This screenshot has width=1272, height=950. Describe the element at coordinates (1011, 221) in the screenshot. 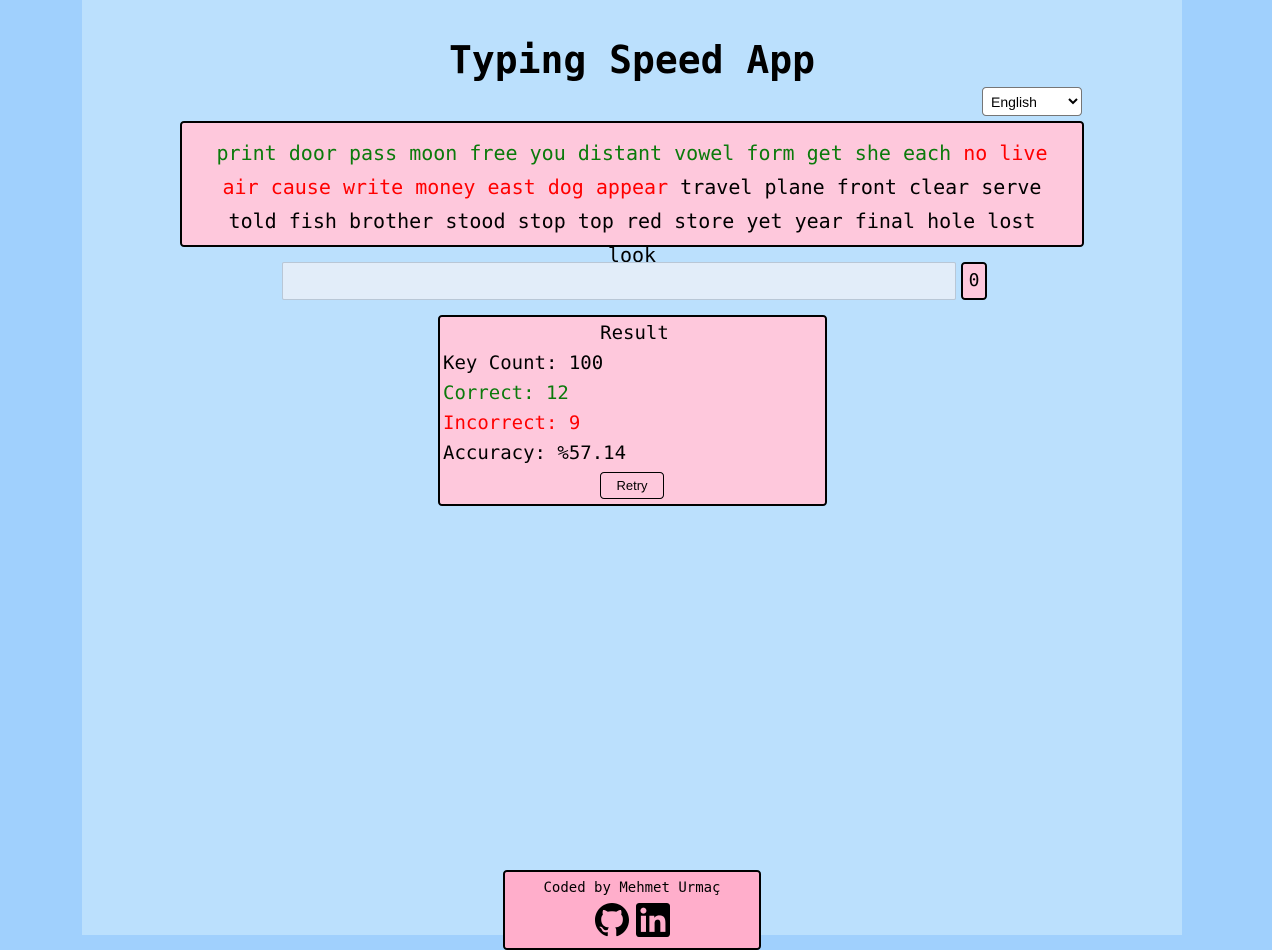

I see `word-pending: lost` at that location.